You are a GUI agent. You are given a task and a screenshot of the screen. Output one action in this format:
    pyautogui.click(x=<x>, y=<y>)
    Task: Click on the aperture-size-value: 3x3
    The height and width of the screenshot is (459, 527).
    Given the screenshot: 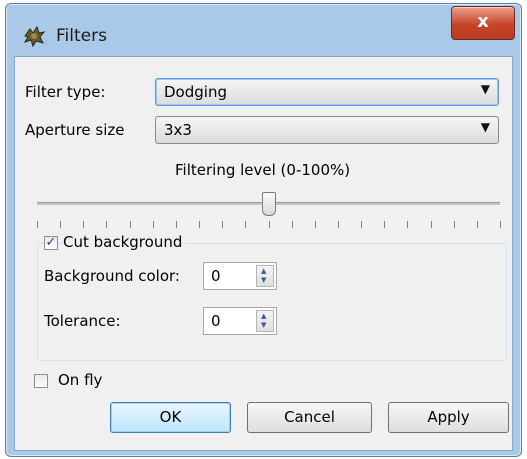 What is the action you would take?
    pyautogui.click(x=178, y=130)
    